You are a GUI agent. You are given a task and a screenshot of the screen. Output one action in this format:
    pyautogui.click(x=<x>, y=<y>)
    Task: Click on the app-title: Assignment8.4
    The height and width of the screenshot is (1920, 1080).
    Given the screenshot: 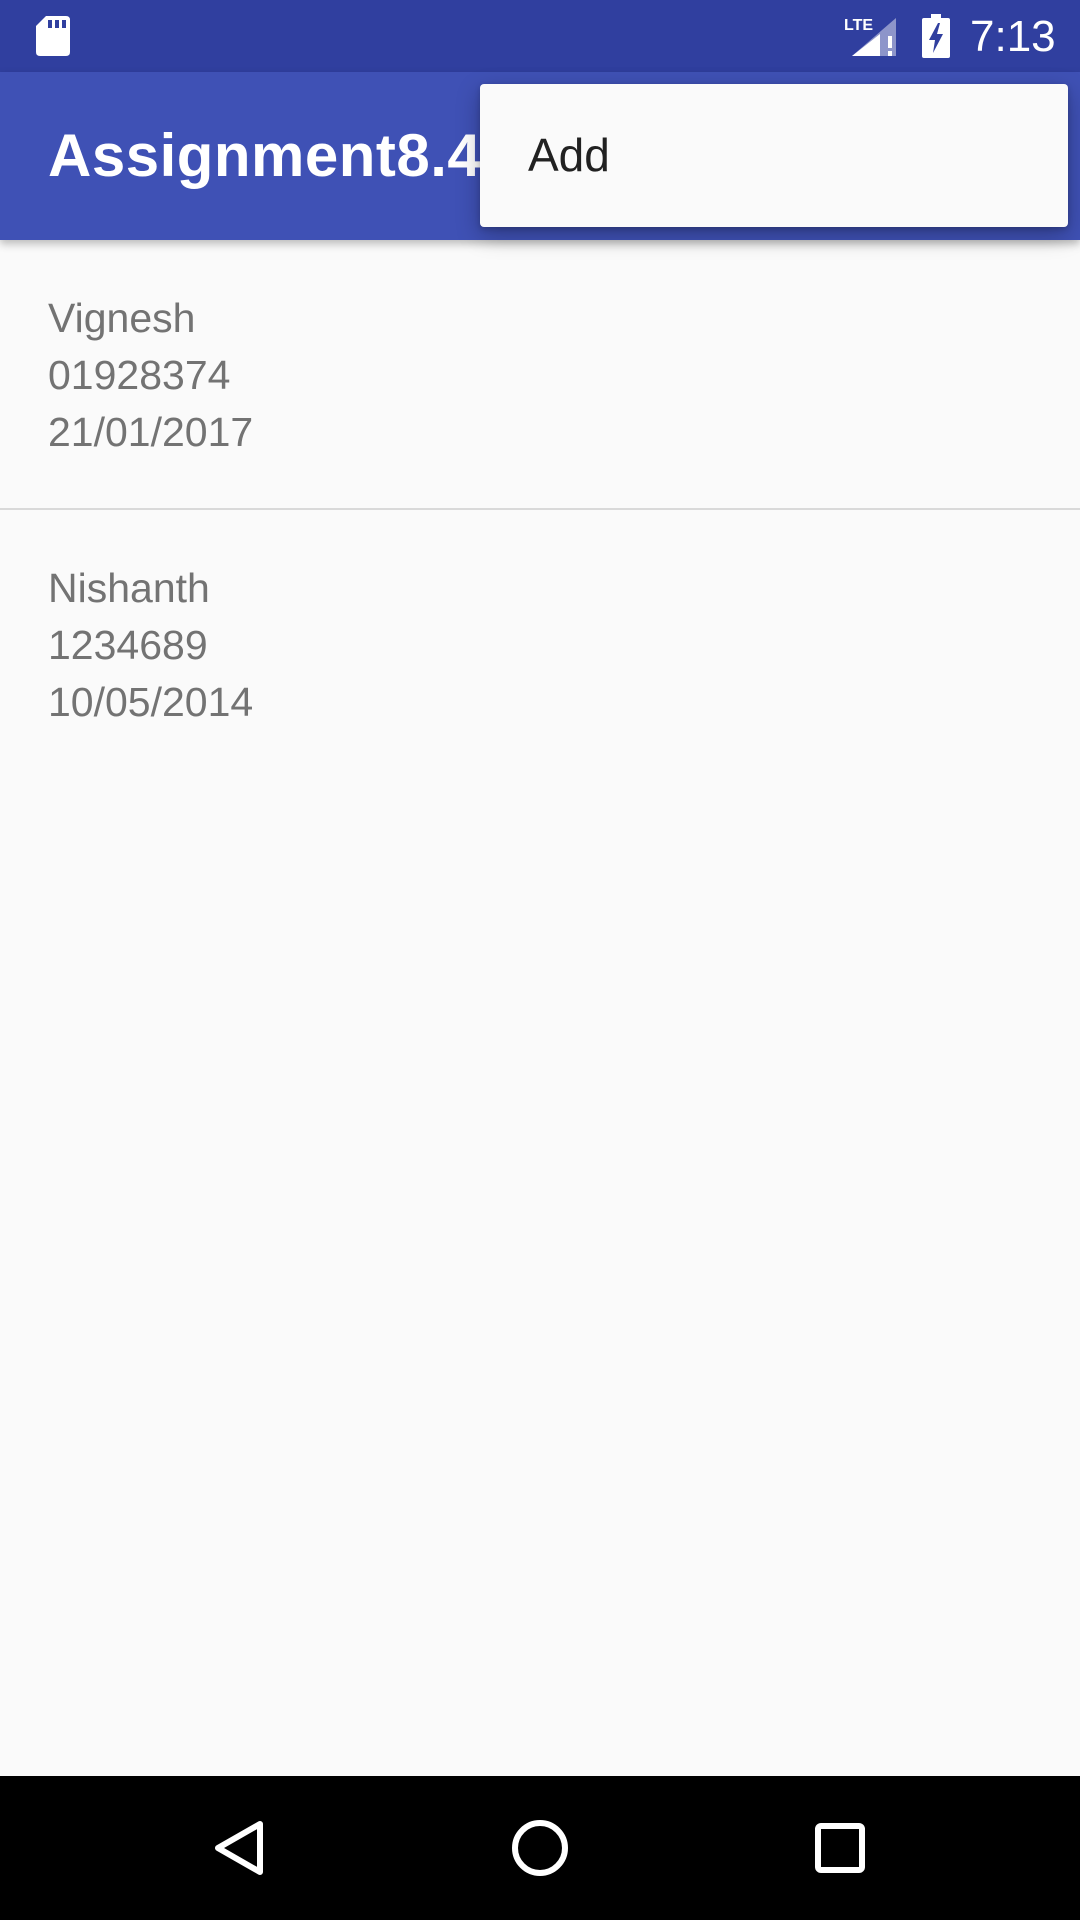 What is the action you would take?
    pyautogui.click(x=265, y=155)
    